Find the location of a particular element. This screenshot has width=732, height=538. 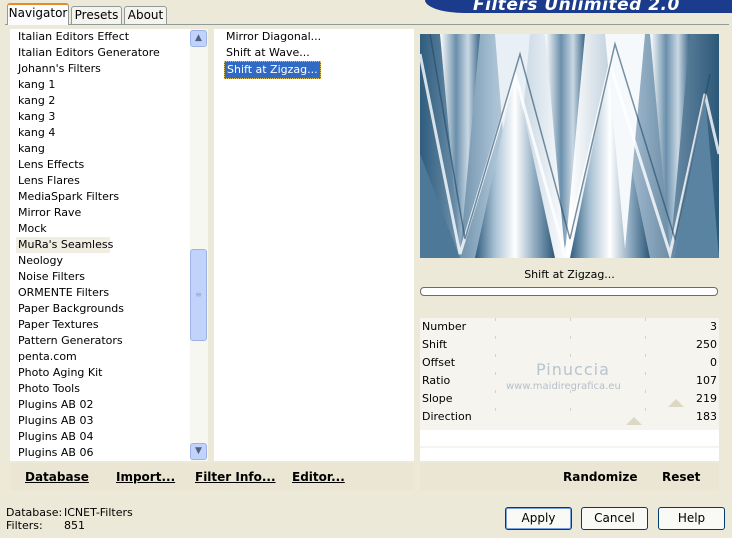

category-item: Lens Flares is located at coordinates (48, 181).